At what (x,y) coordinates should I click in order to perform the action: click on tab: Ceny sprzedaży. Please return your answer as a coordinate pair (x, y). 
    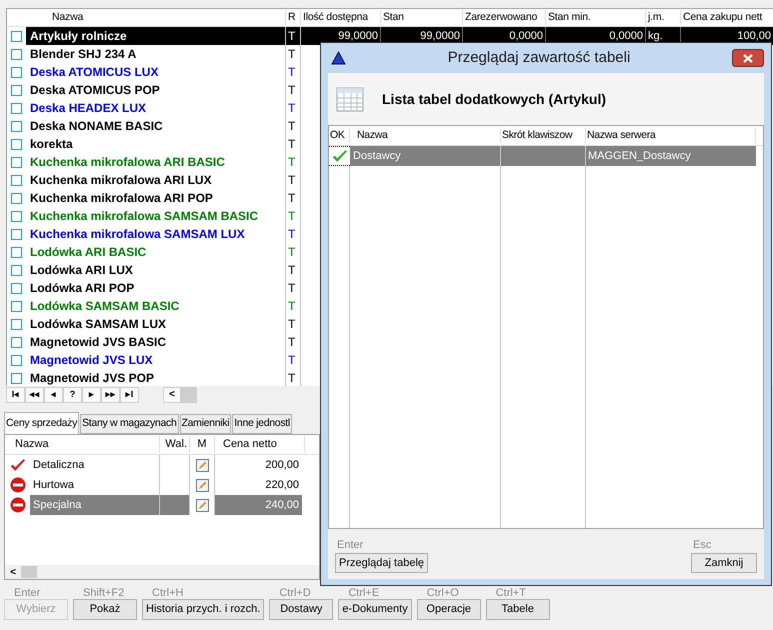
    Looking at the image, I should click on (42, 423).